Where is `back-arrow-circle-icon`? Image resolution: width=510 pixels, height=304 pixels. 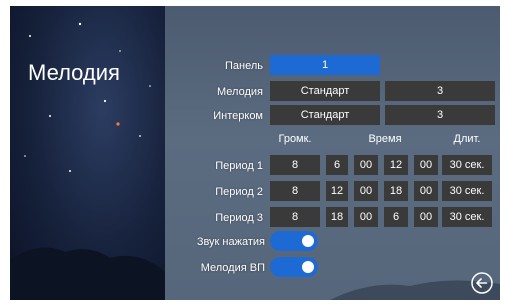
back-arrow-circle-icon is located at coordinates (482, 283).